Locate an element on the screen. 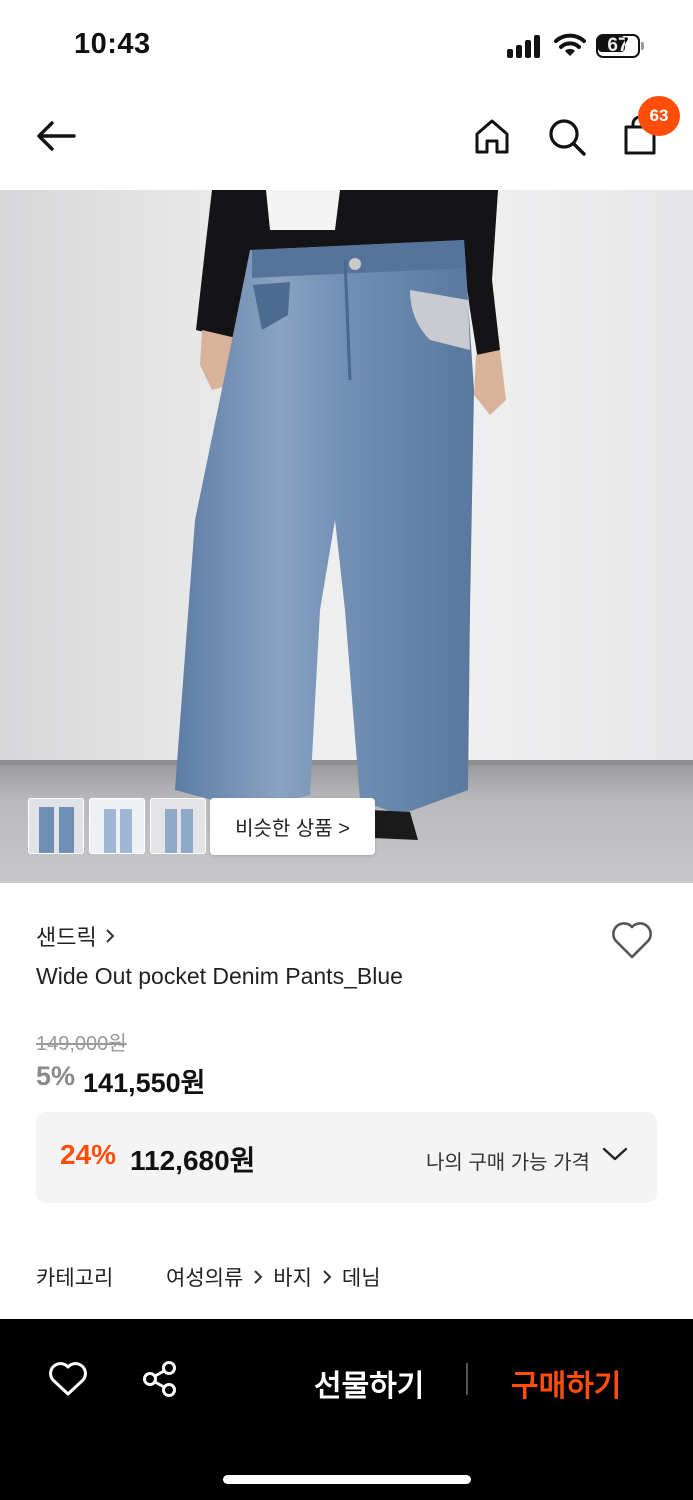  my-discount-rate: 24% is located at coordinates (88, 1154).